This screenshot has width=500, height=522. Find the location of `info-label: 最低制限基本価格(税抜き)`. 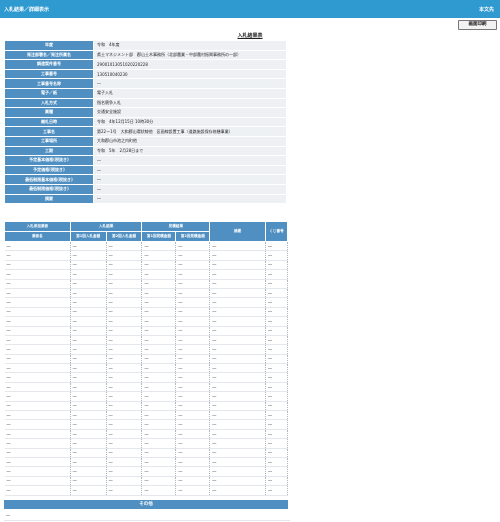

info-label: 最低制限基本価格(税抜き) is located at coordinates (49, 179).